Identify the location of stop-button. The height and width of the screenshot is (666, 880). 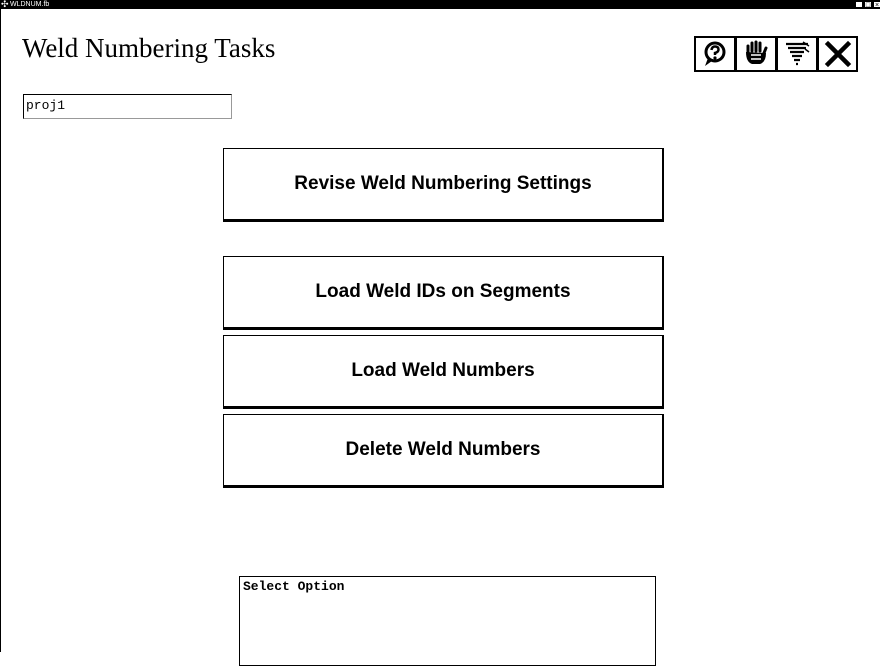
(755, 54).